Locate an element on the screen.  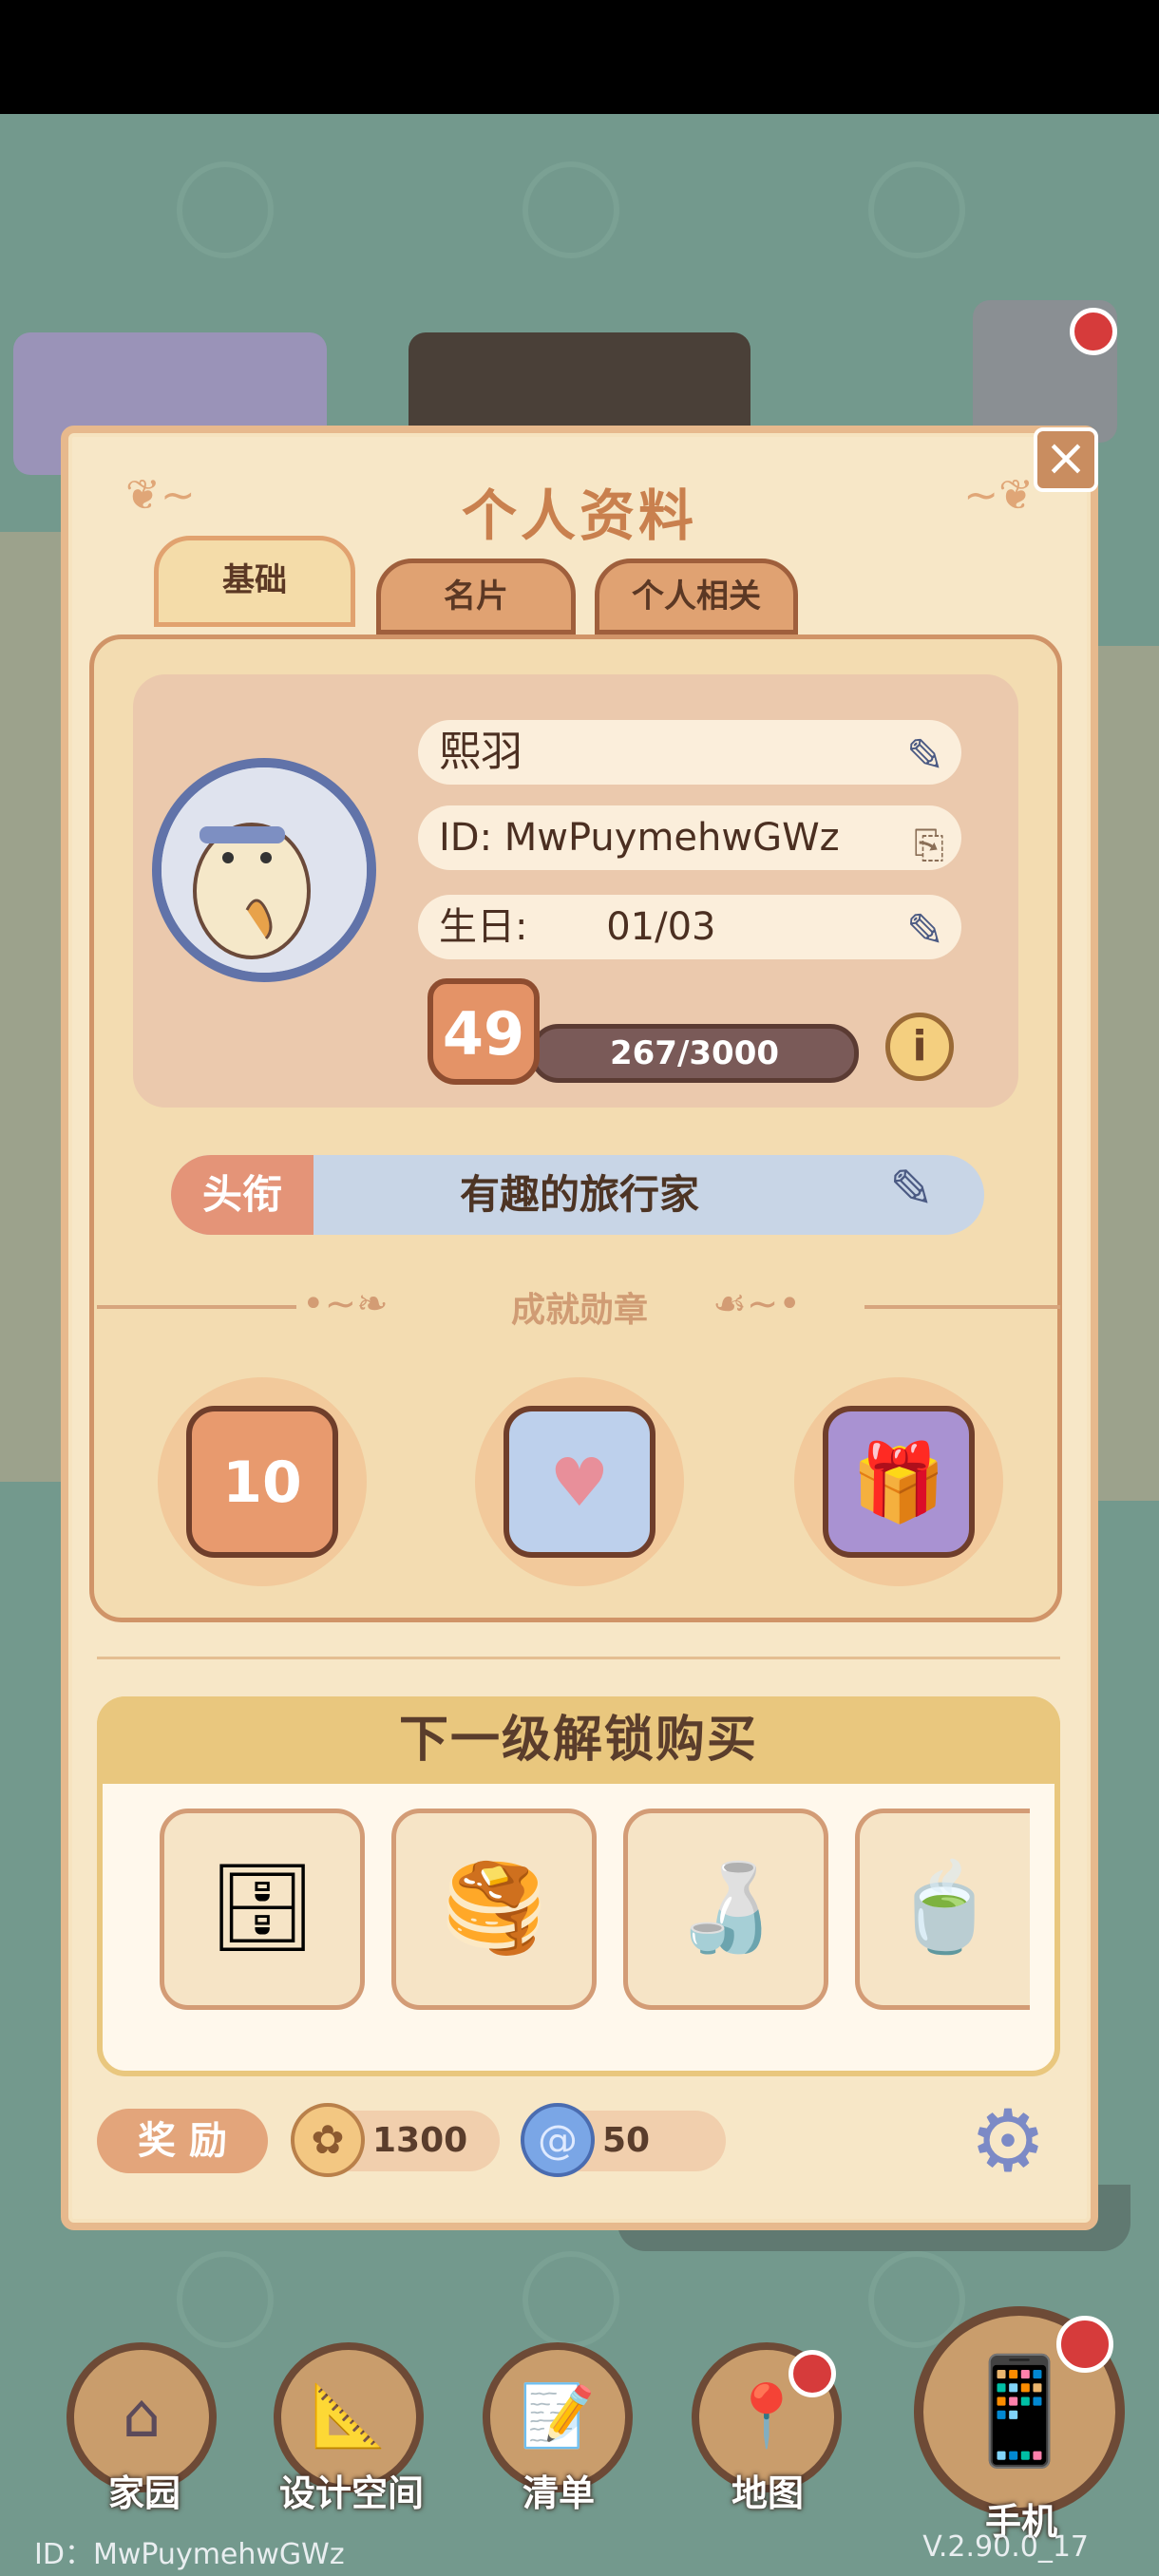
level-badge: 49 is located at coordinates (484, 1031).